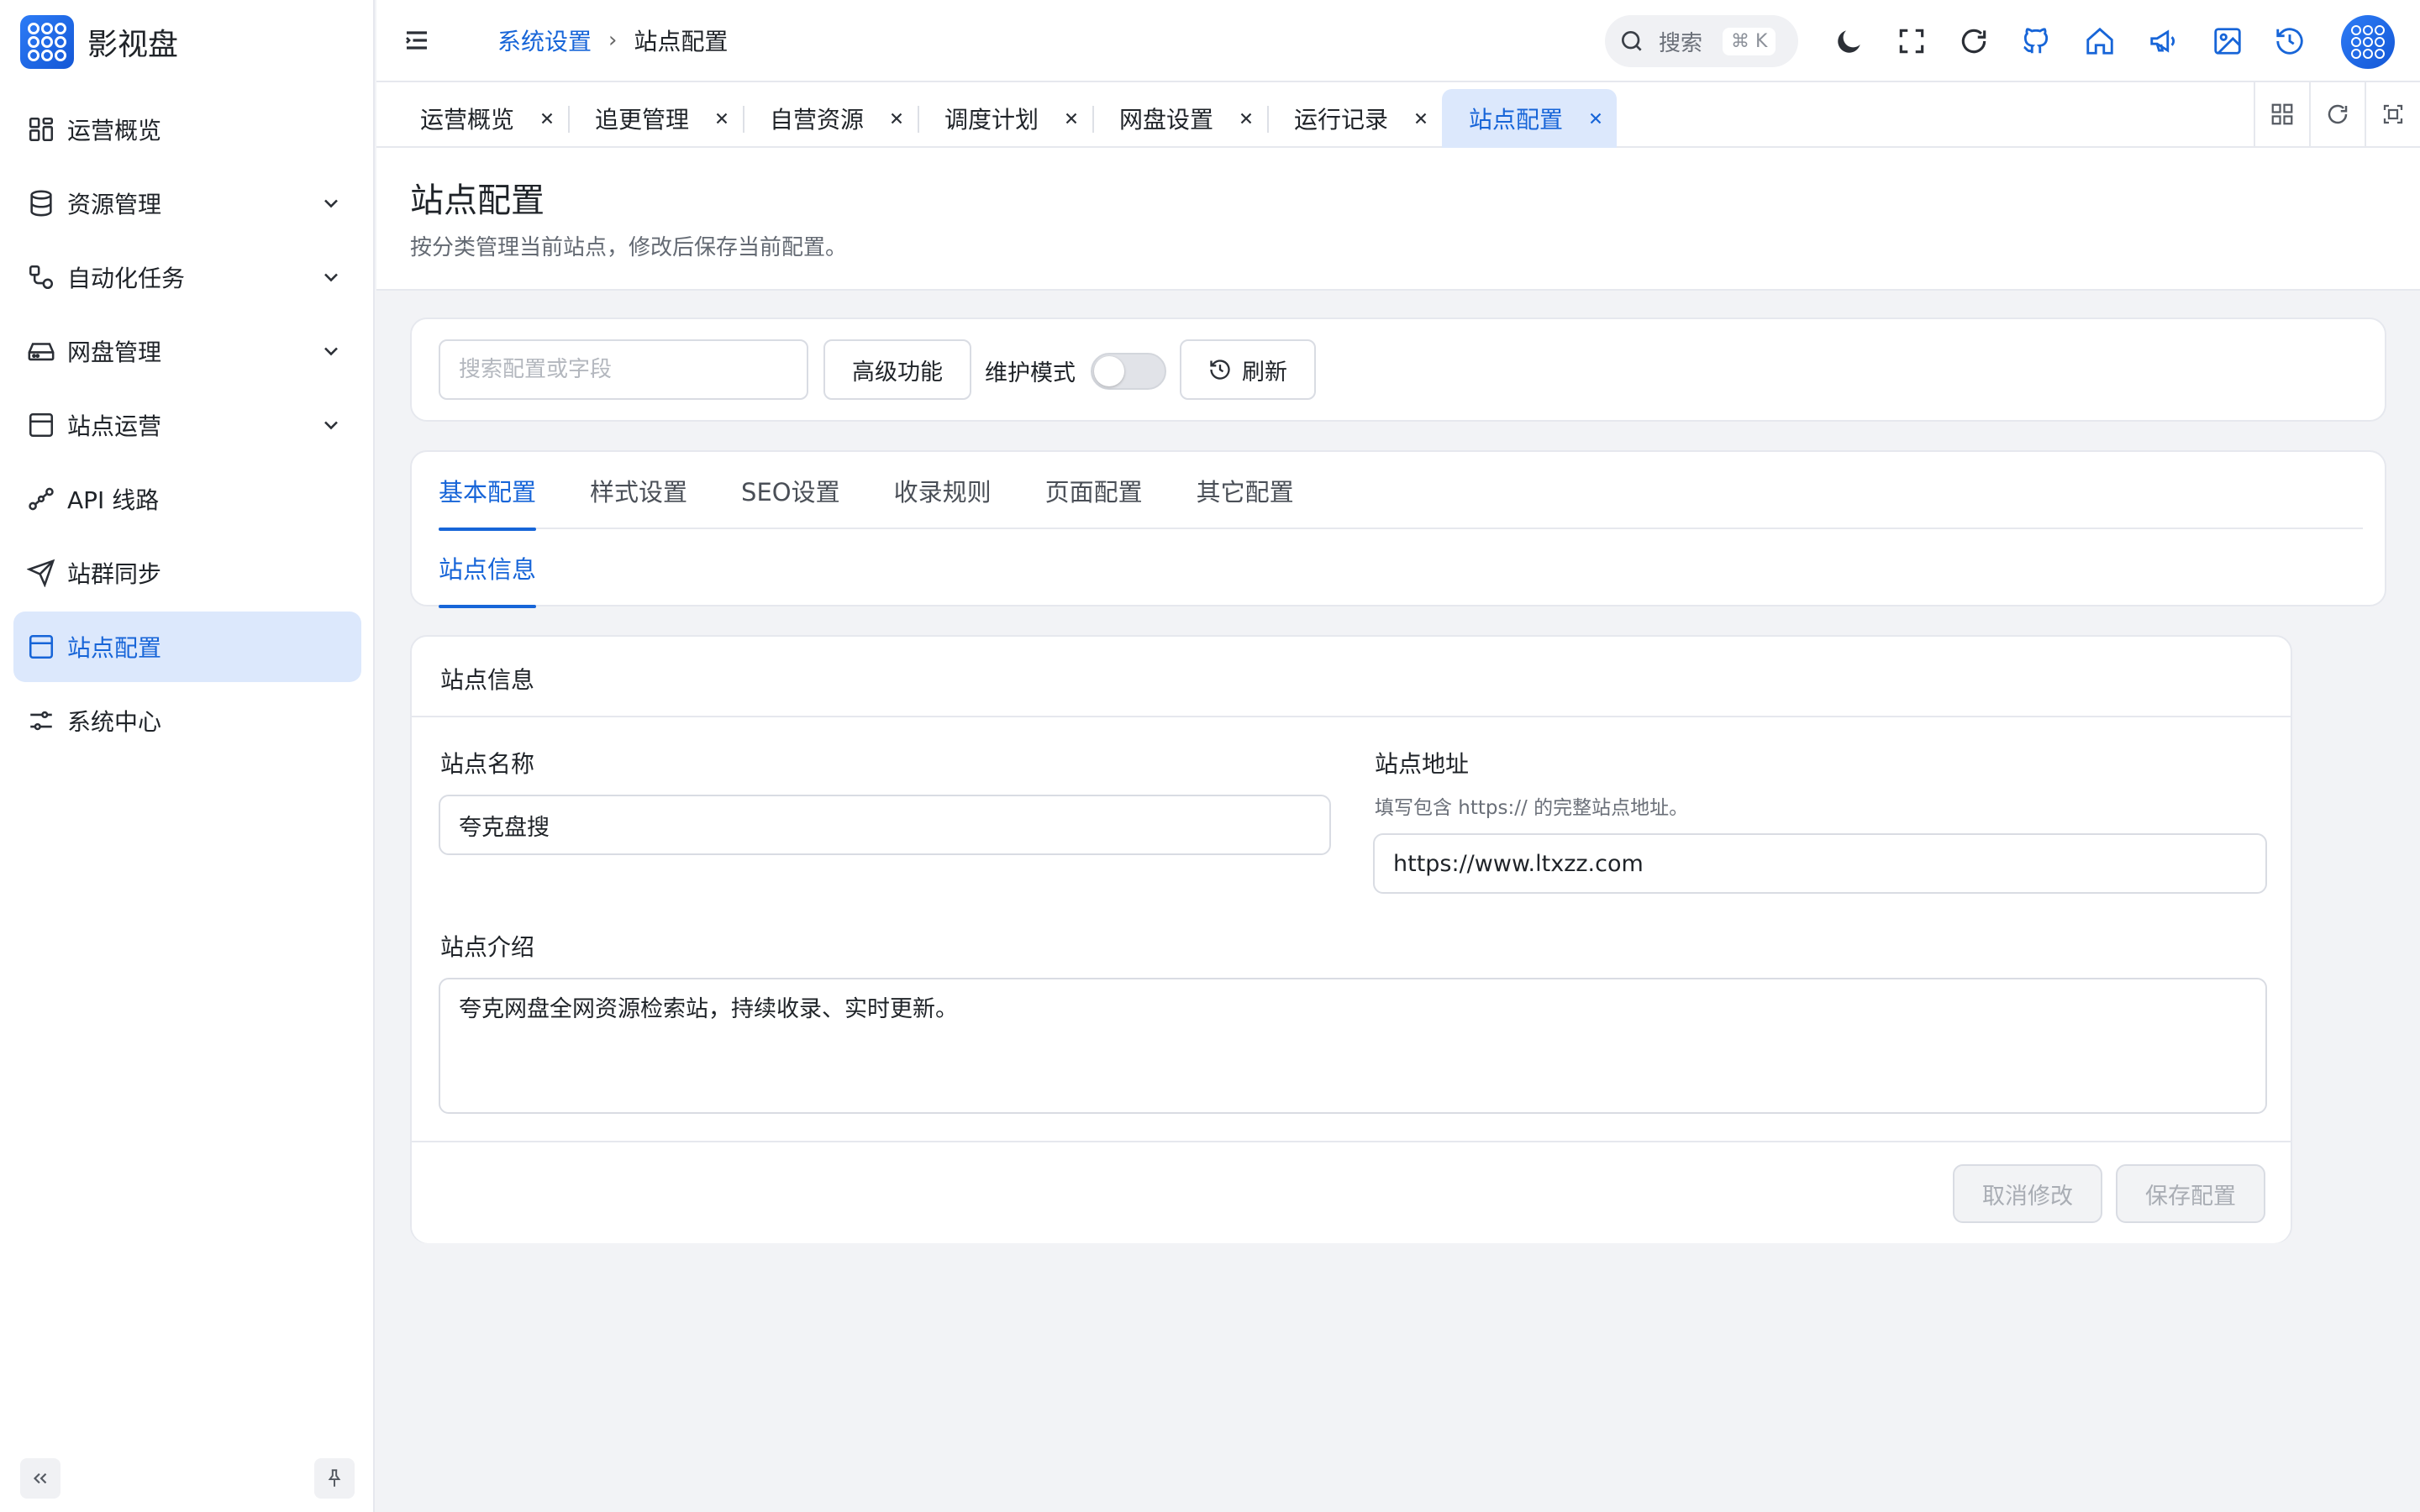  Describe the element at coordinates (1401, 491) in the screenshot. I see `config-main-tabs: 基本配置 样式设置 SEO设置 收录规则 页面配置 其它配置` at that location.